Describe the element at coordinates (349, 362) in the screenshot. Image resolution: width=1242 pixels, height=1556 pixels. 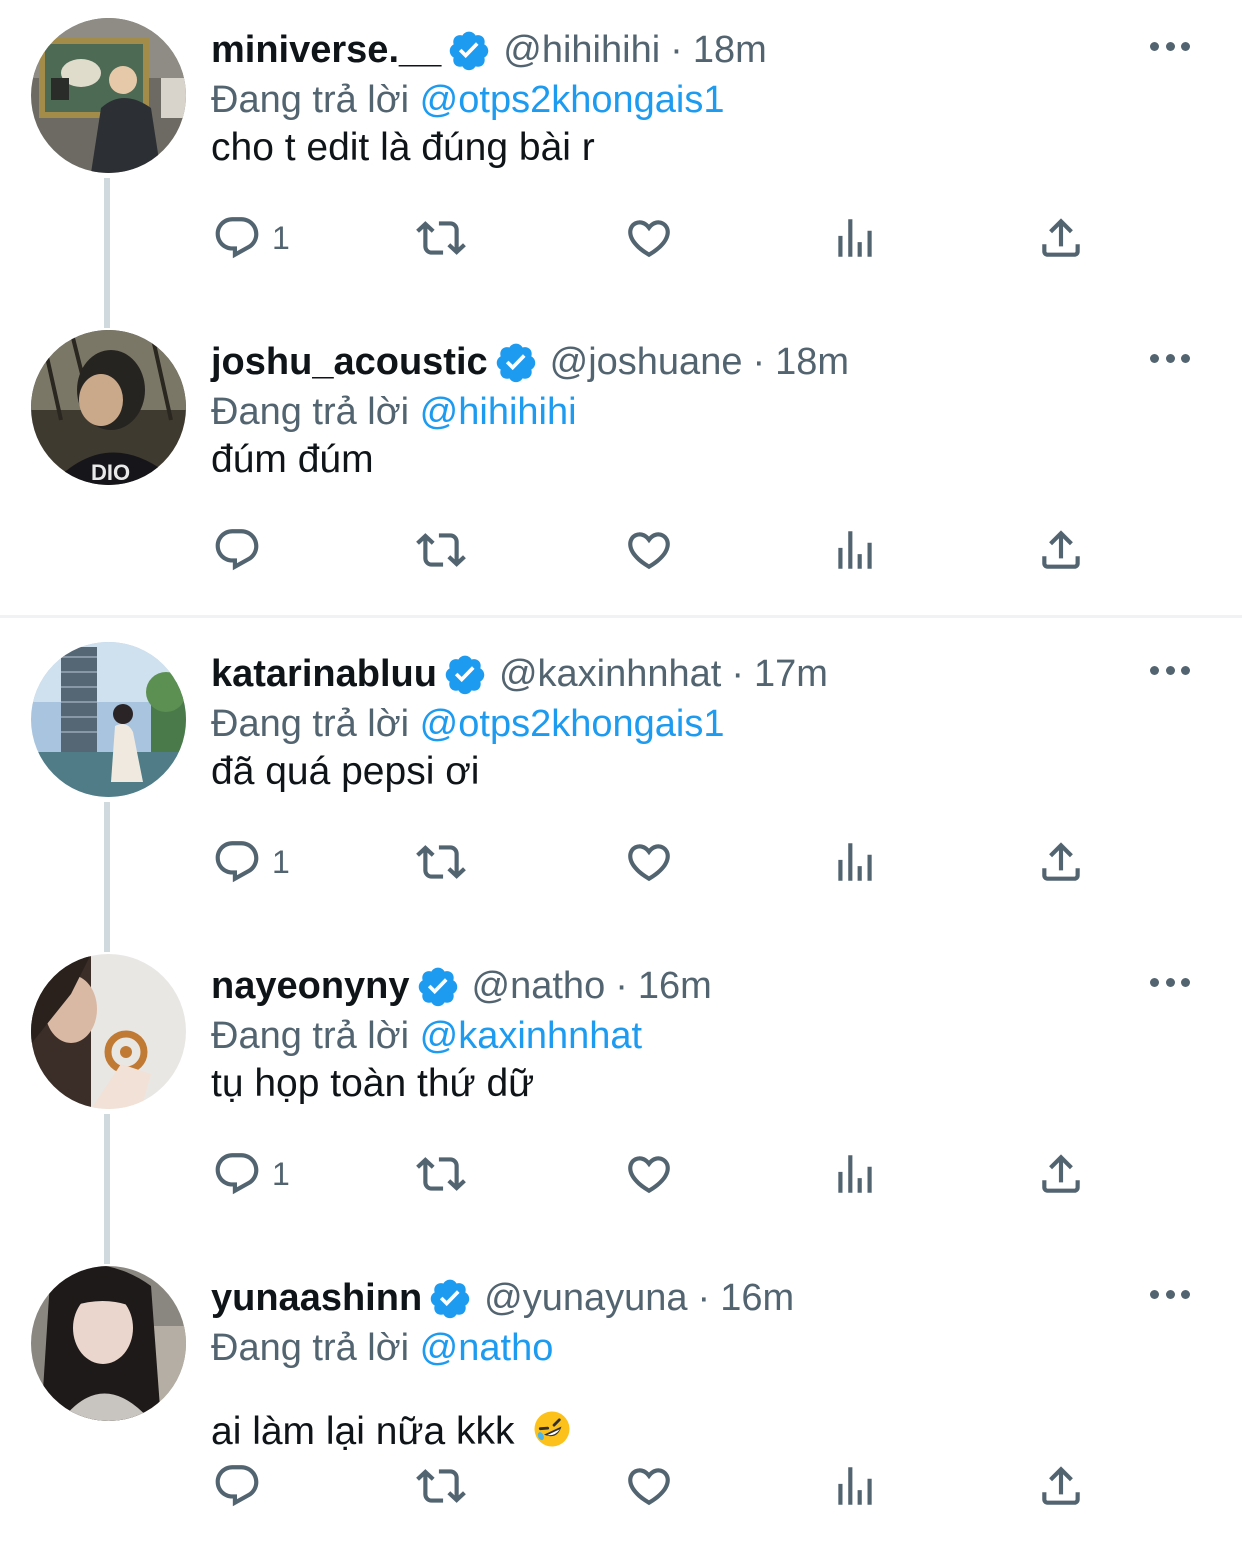
I see `display-name: joshu_acoustic` at that location.